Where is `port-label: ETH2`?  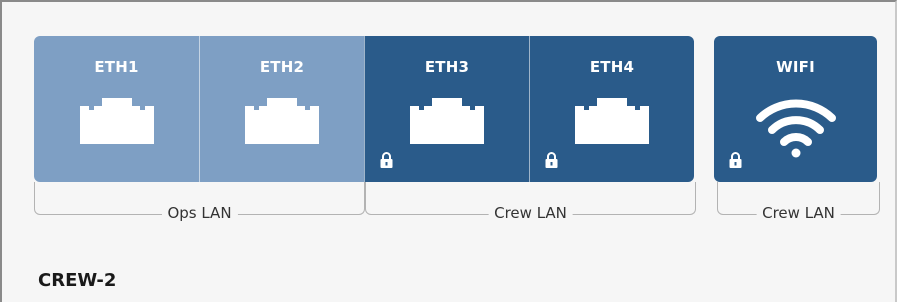
port-label: ETH2 is located at coordinates (282, 67).